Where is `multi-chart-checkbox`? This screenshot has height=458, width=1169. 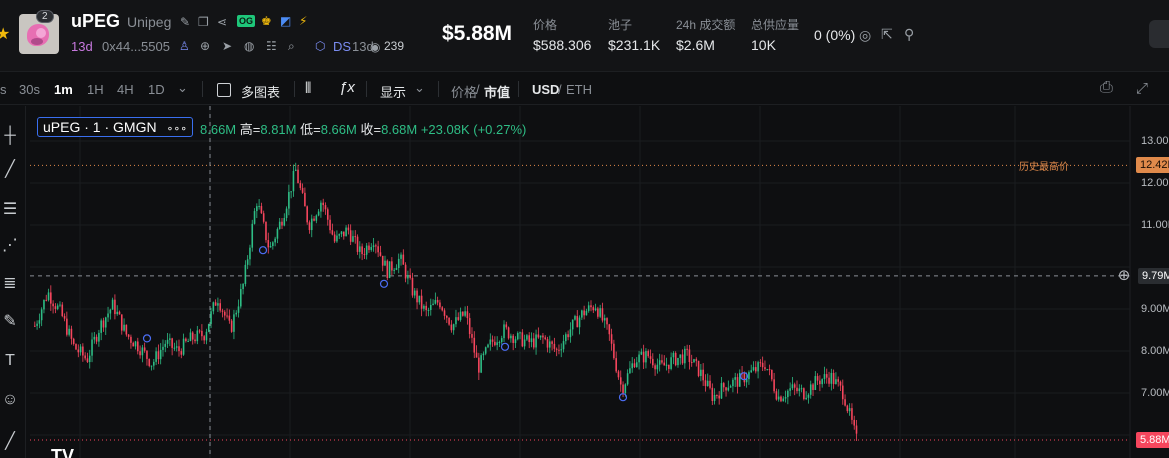 multi-chart-checkbox is located at coordinates (224, 90).